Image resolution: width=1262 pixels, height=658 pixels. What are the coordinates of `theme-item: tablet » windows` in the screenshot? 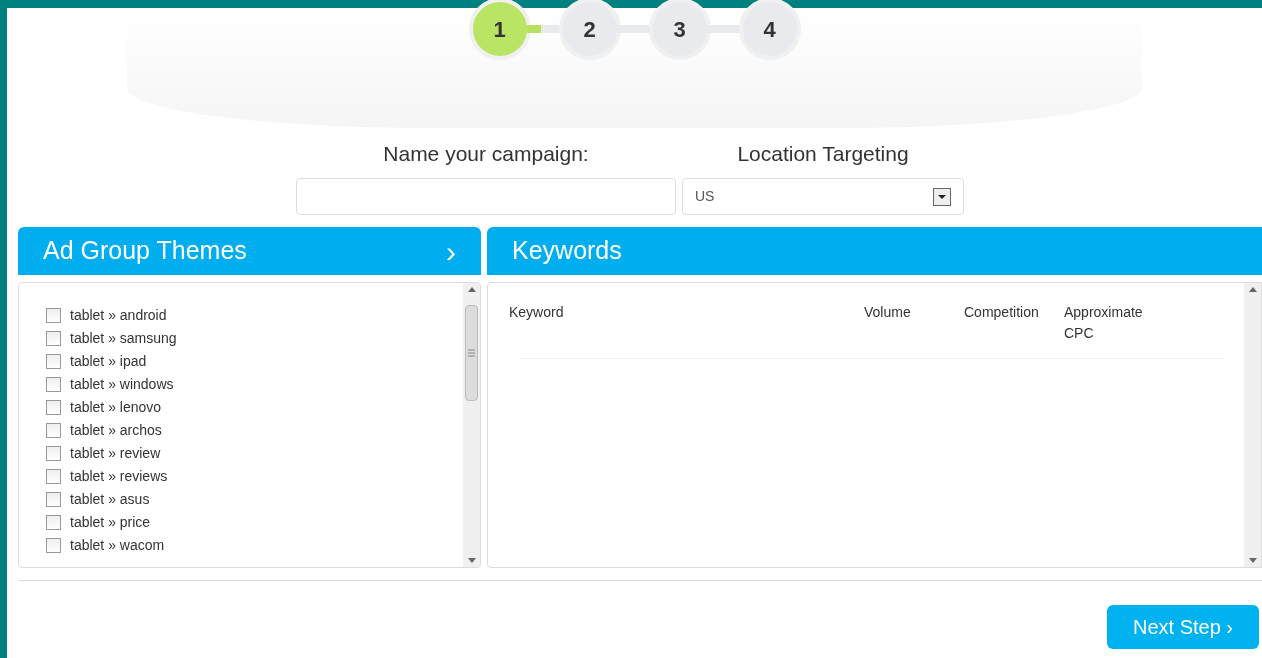 It's located at (254, 384).